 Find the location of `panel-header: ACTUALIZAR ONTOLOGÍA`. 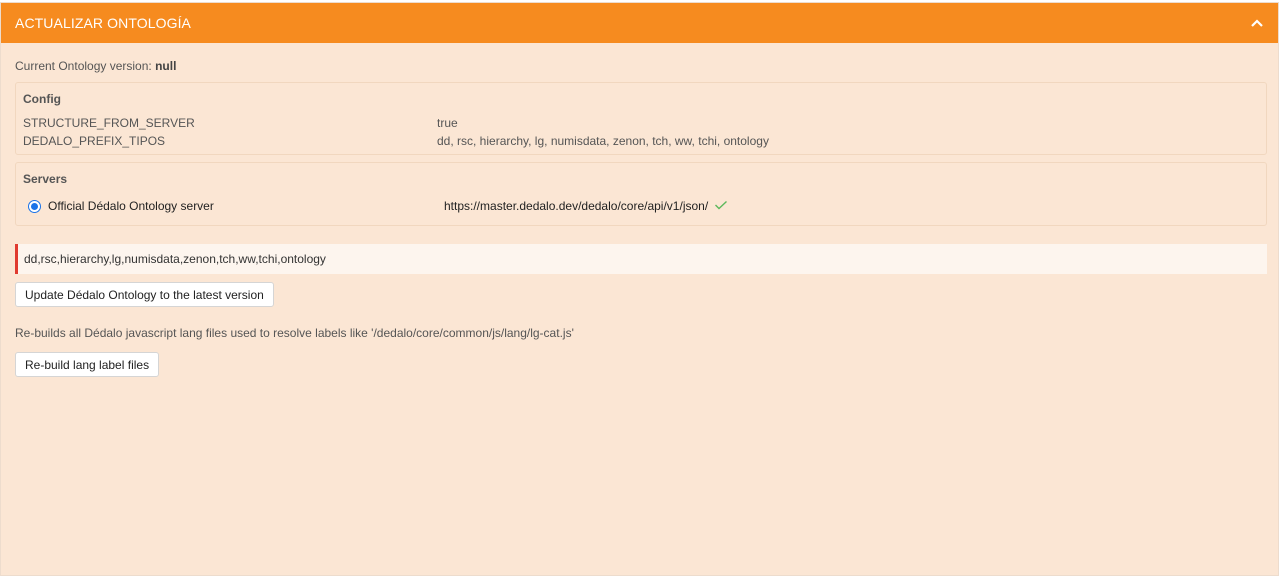

panel-header: ACTUALIZAR ONTOLOGÍA is located at coordinates (639, 23).